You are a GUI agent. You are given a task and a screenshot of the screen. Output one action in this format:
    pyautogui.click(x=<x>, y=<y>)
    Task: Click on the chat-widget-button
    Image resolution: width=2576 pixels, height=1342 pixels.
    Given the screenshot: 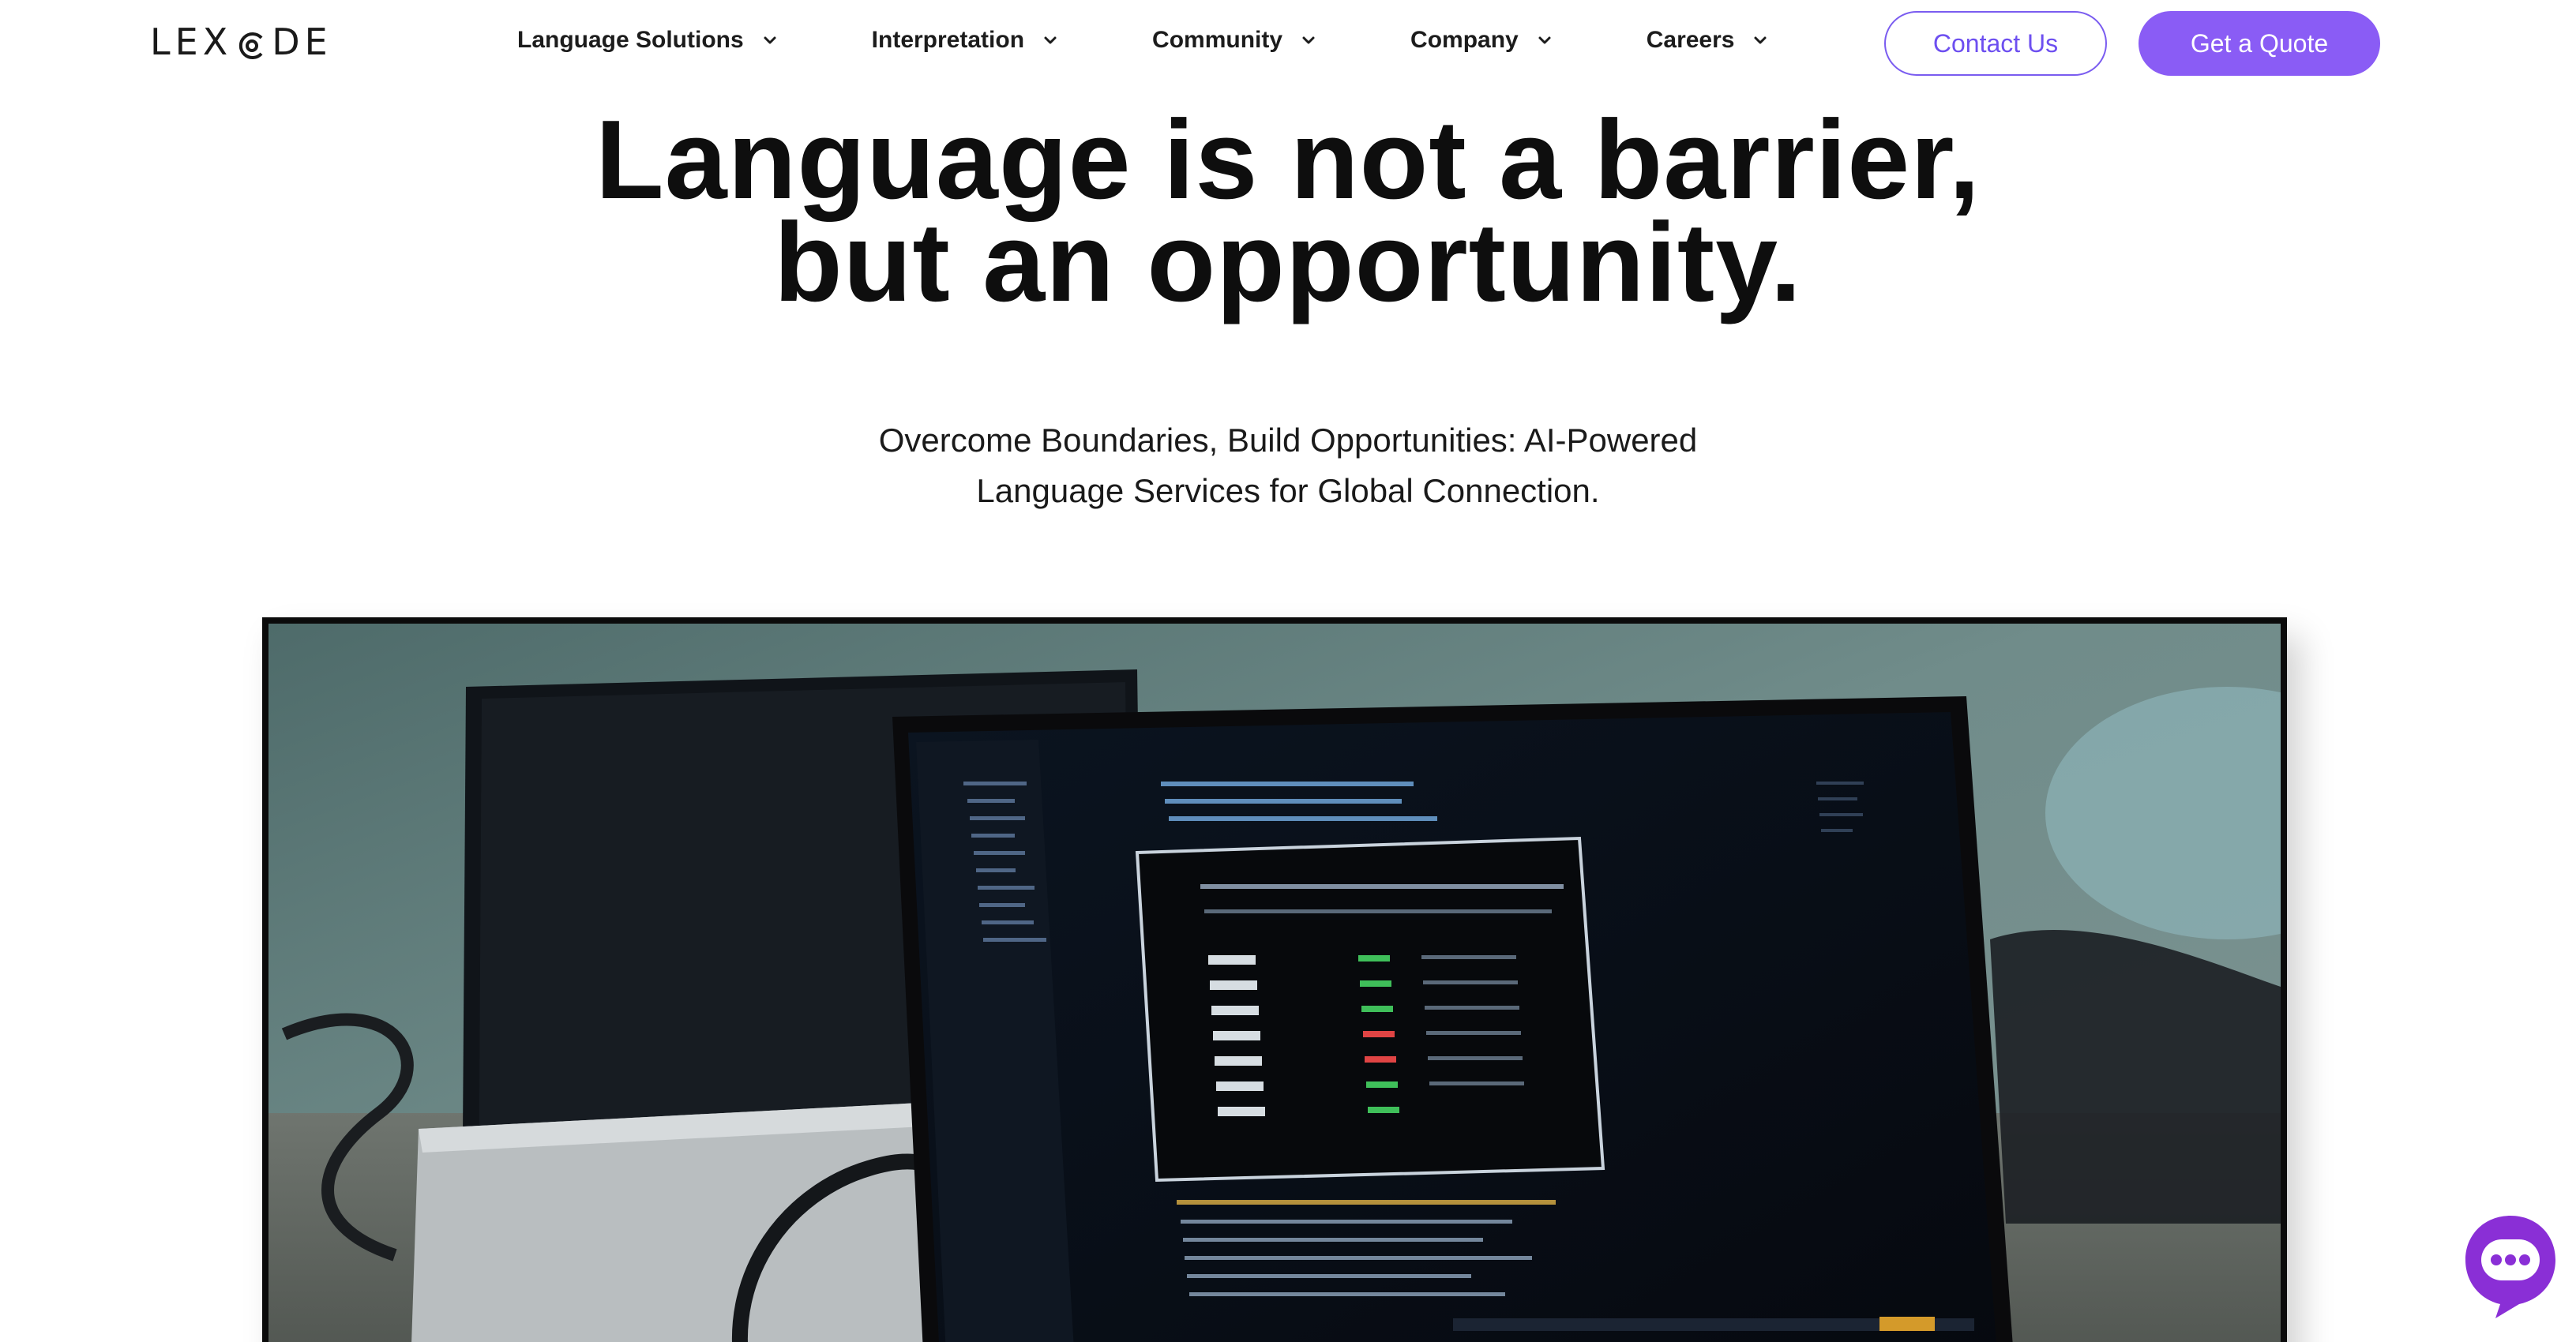 What is the action you would take?
    pyautogui.click(x=2510, y=1267)
    